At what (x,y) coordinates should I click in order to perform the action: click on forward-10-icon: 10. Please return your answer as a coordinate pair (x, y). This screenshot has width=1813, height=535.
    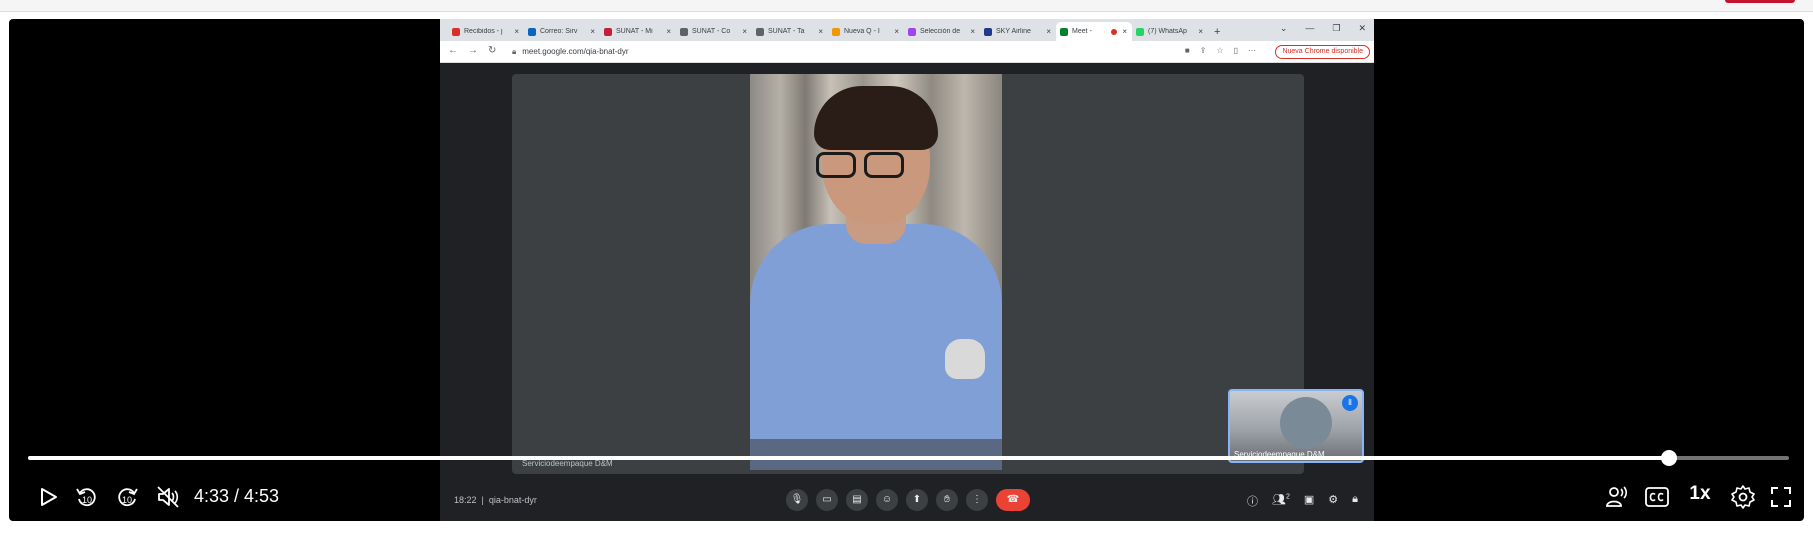
    Looking at the image, I should click on (128, 497).